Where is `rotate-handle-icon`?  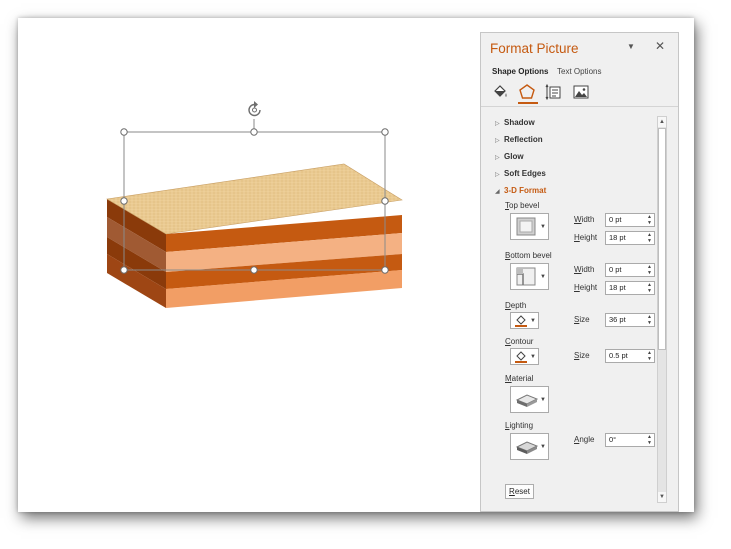 rotate-handle-icon is located at coordinates (254, 109).